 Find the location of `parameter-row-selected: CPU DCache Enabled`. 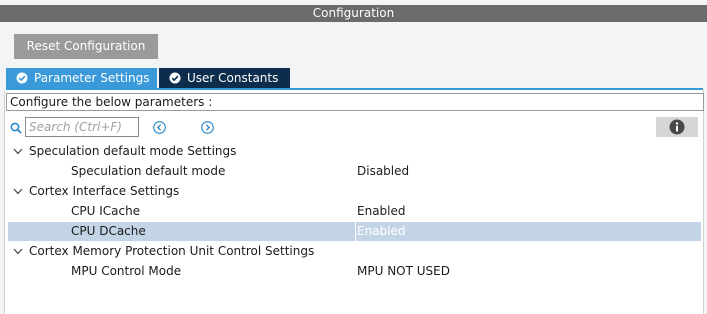

parameter-row-selected: CPU DCache Enabled is located at coordinates (354, 231).